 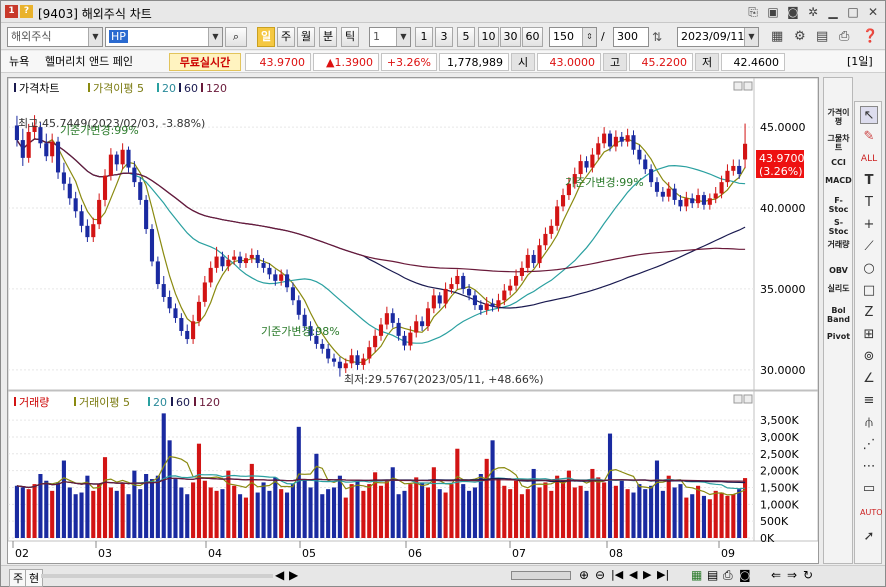 What do you see at coordinates (792, 575) in the screenshot?
I see `arrow-right-icon: ⇒` at bounding box center [792, 575].